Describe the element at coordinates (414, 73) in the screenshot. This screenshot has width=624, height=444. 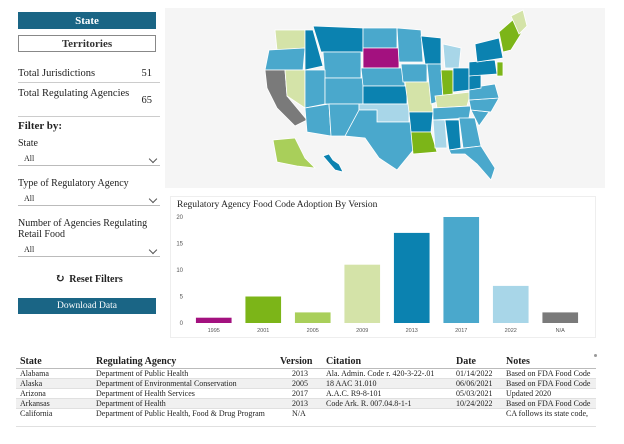
I see `map-state-iowa` at that location.